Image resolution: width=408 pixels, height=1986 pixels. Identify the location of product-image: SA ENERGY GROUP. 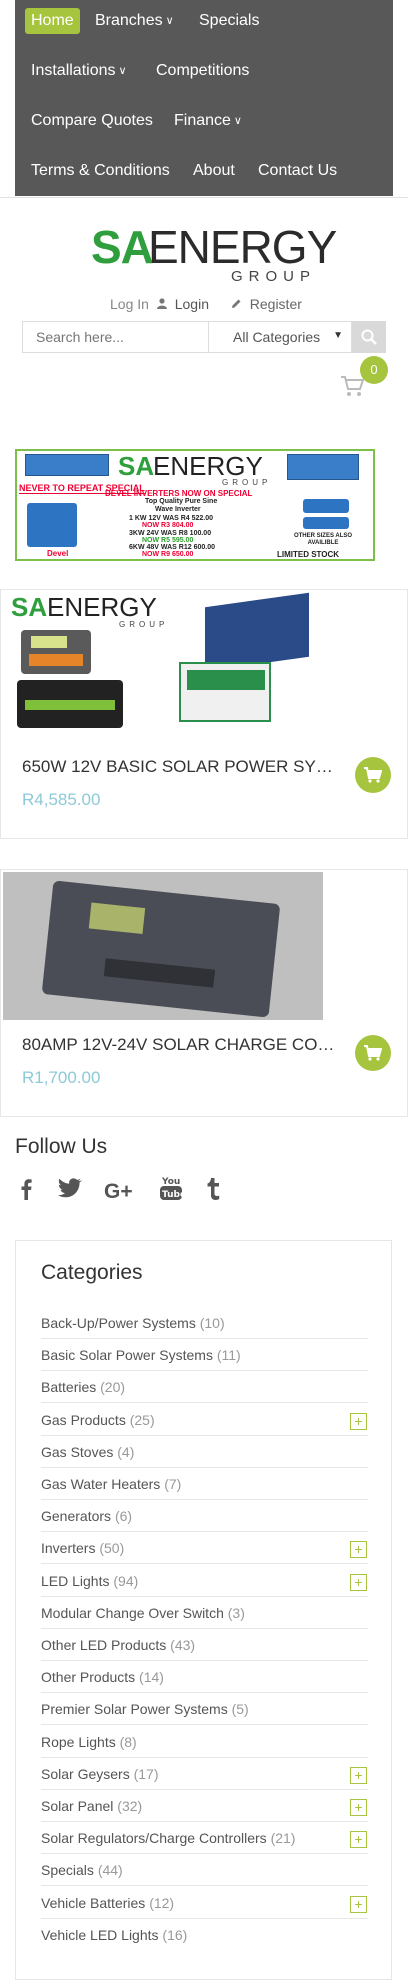
(164, 663).